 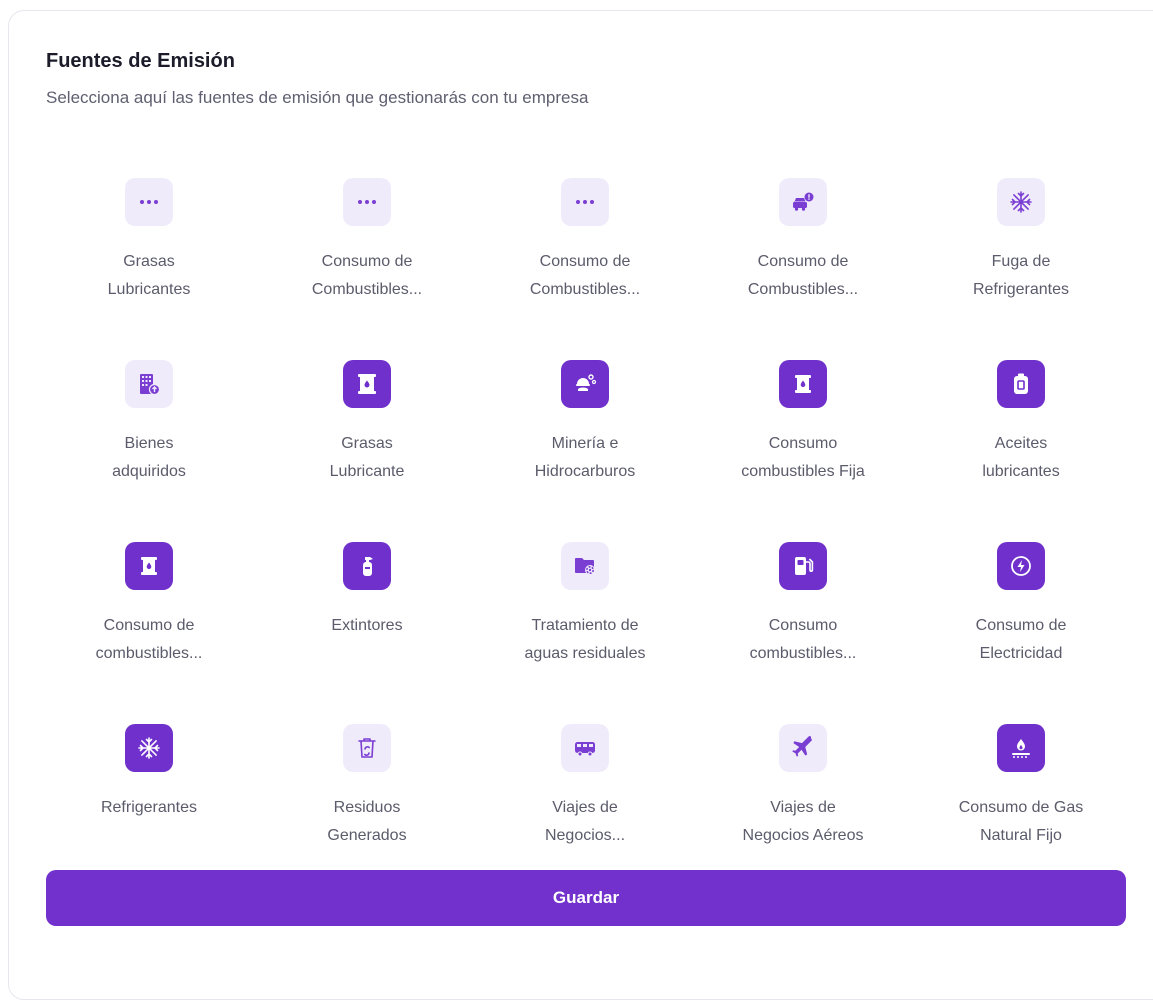 I want to click on emission-source-item: Fuga de Refrigerantes, so click(x=1021, y=269).